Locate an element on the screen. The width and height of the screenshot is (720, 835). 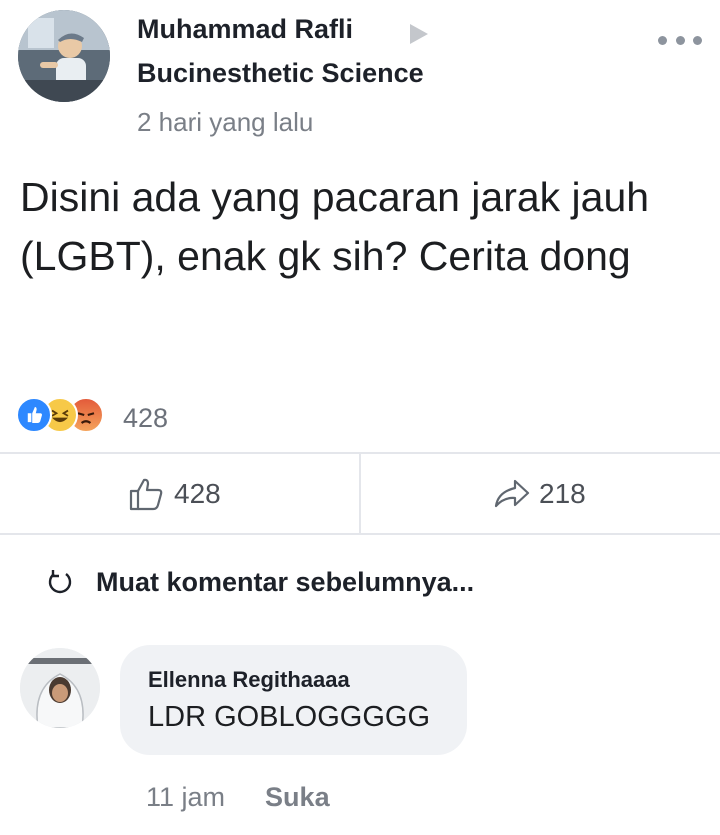
comment-meta: 11 jam Suka is located at coordinates (238, 797).